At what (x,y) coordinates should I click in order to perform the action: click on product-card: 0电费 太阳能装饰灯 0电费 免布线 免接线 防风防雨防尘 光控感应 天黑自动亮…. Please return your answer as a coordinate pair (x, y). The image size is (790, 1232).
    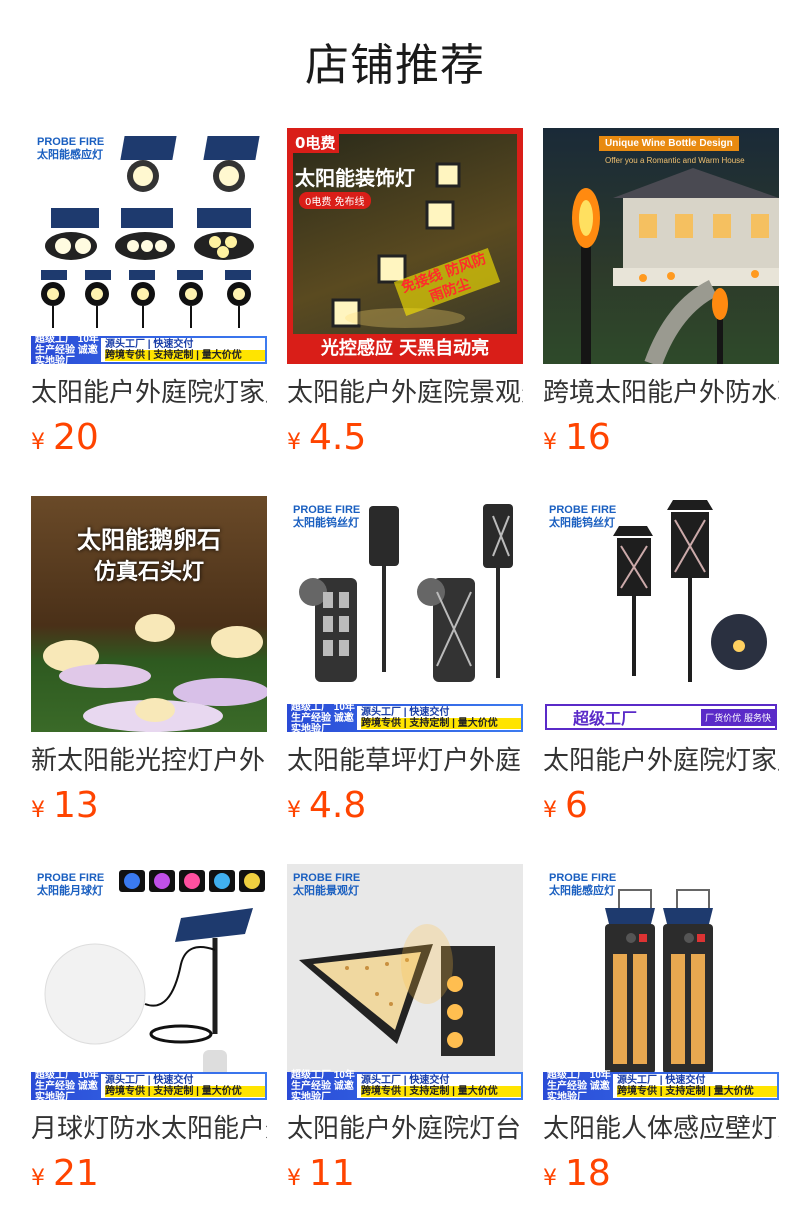
    Looking at the image, I should click on (405, 297).